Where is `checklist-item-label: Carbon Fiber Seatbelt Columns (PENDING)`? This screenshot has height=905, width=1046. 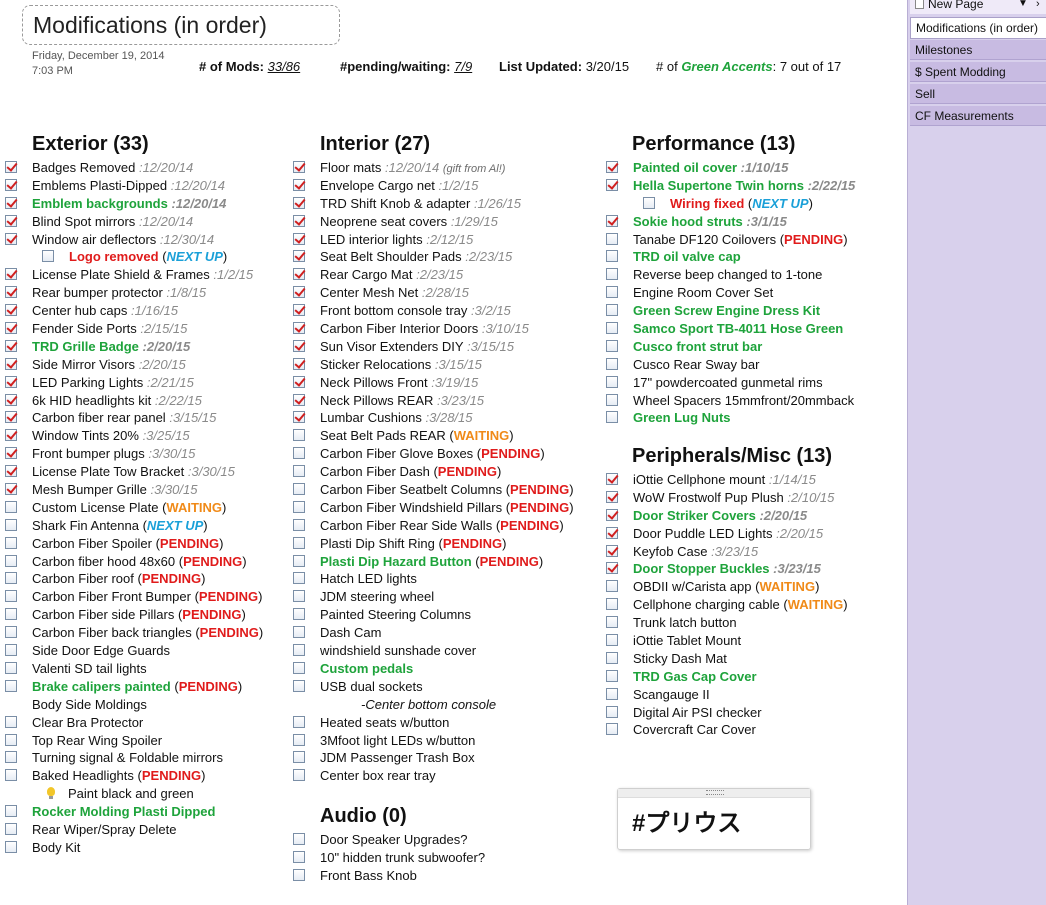
checklist-item-label: Carbon Fiber Seatbelt Columns (PENDING) is located at coordinates (447, 490).